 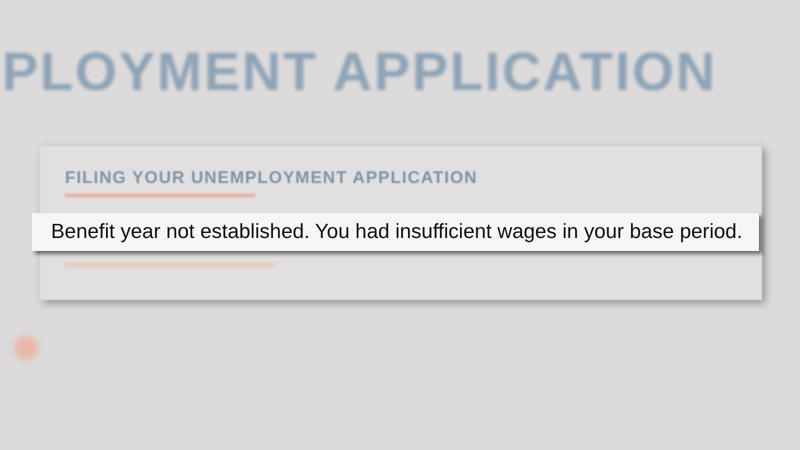 What do you see at coordinates (271, 178) in the screenshot?
I see `card-heading: FILING YOUR UNEMPLOYMENT APPLICATION` at bounding box center [271, 178].